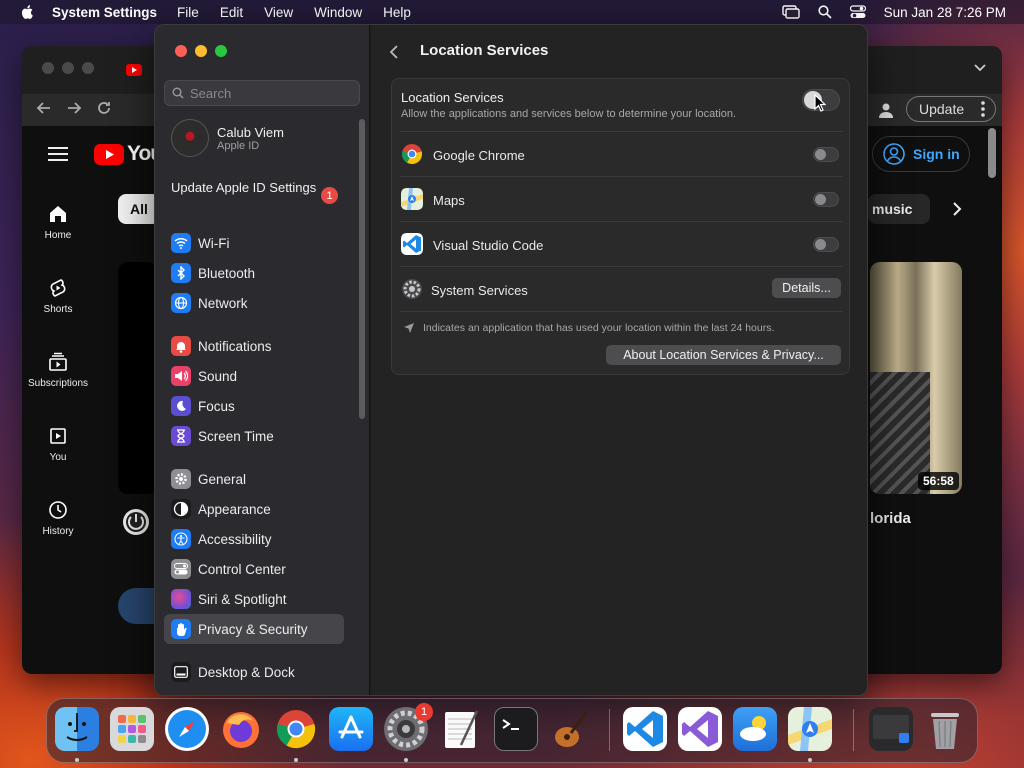  What do you see at coordinates (58, 214) in the screenshot?
I see `home-icon` at bounding box center [58, 214].